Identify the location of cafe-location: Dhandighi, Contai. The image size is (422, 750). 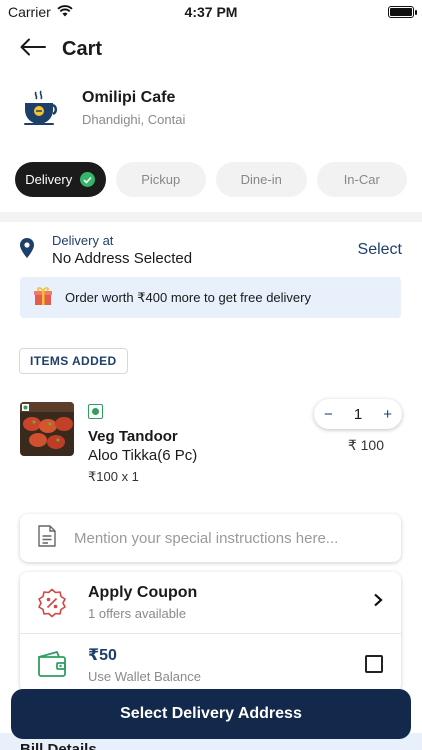
(134, 119).